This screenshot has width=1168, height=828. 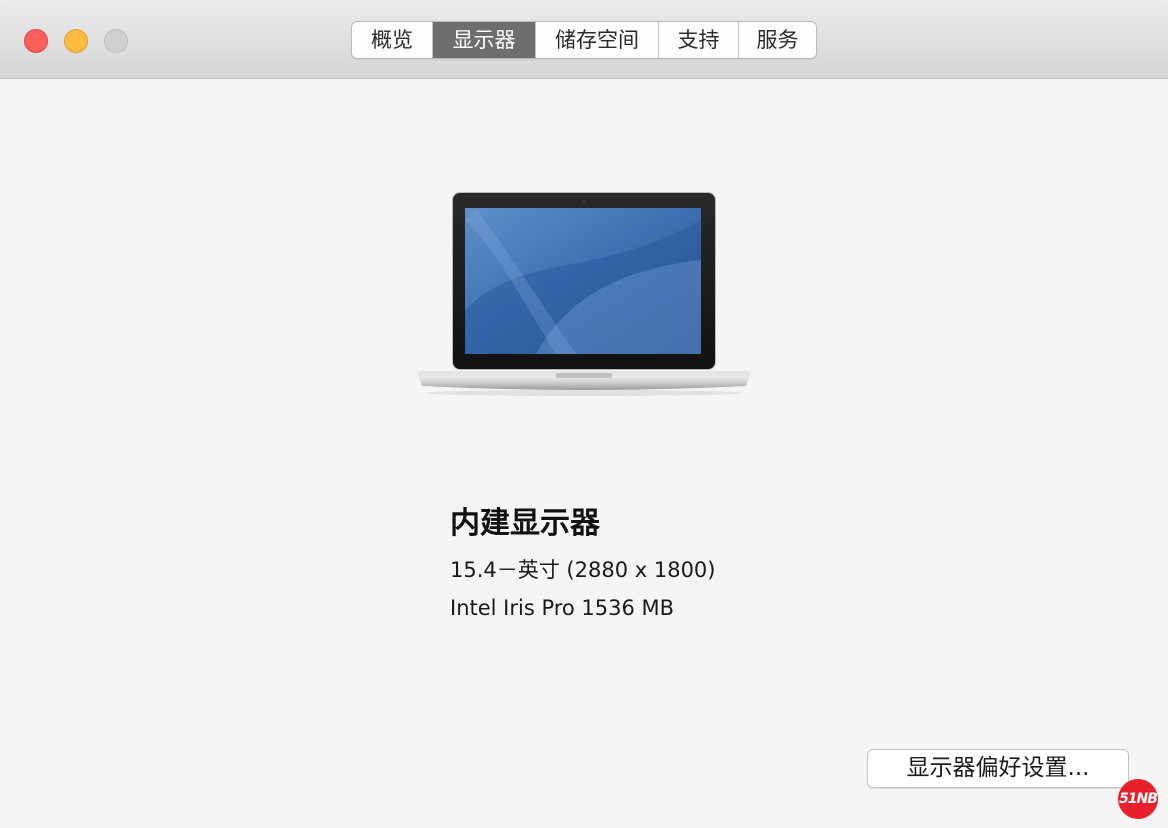 I want to click on display-name: 内建显示器, so click(x=525, y=523).